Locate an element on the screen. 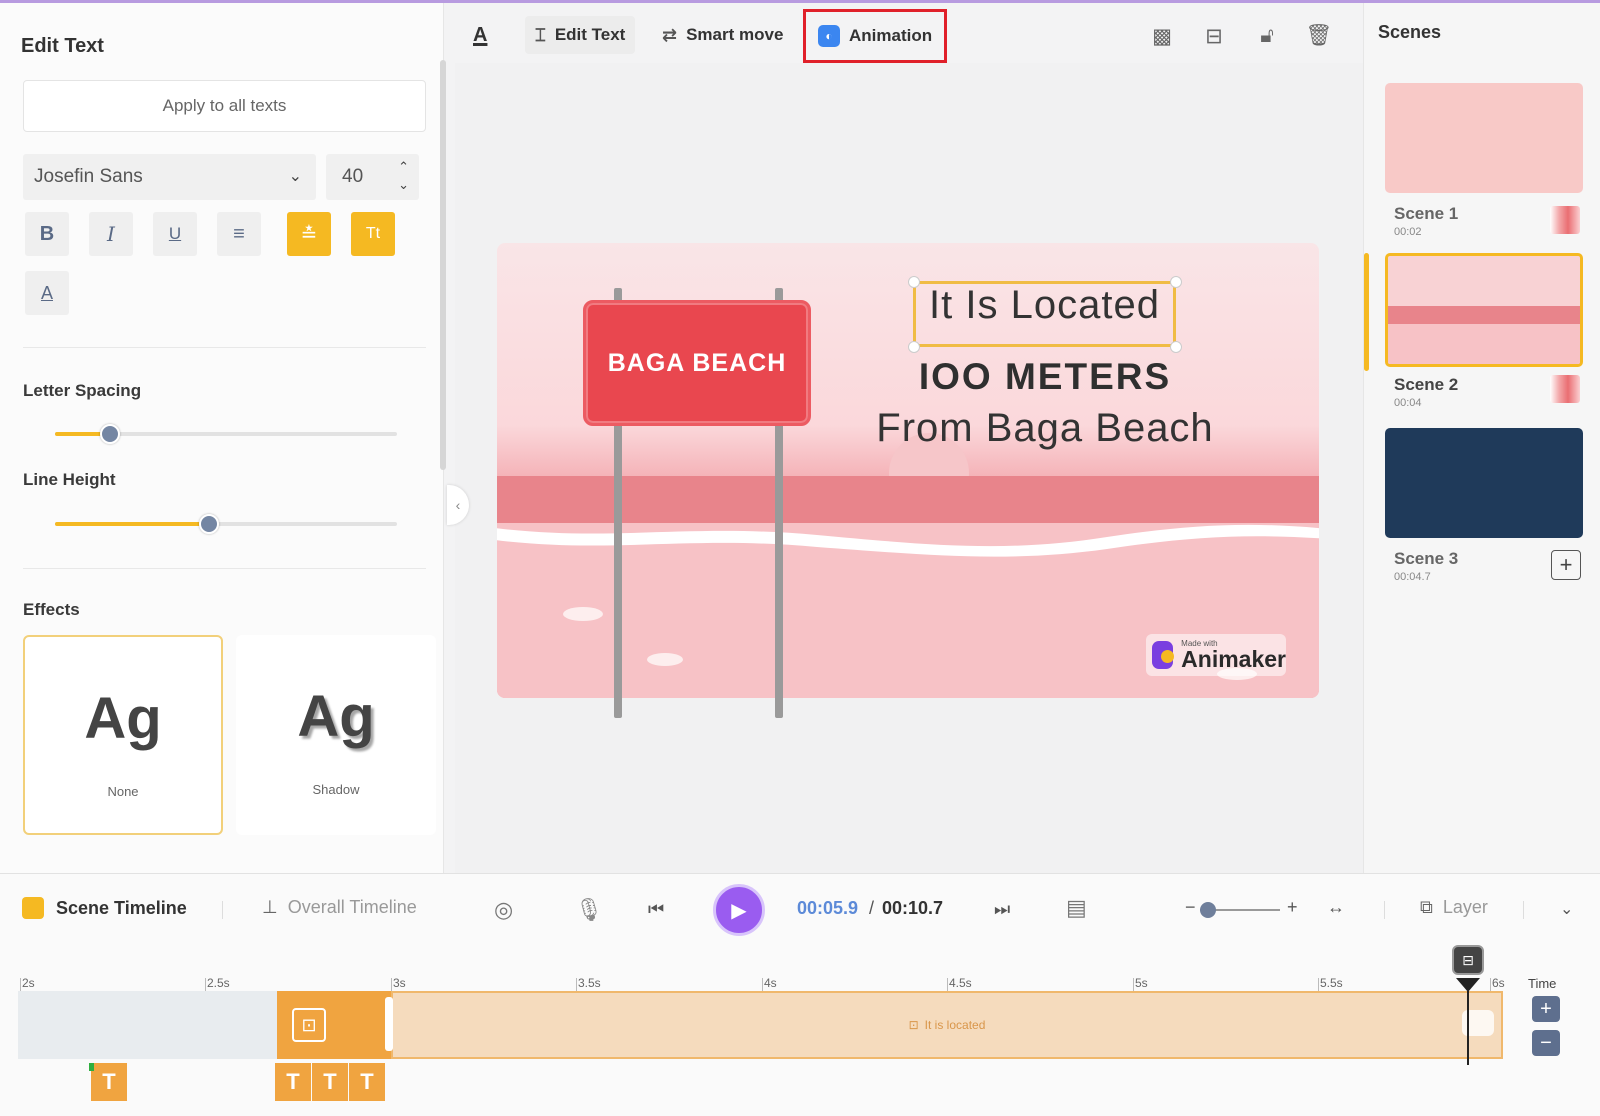 This screenshot has height=1116, width=1600. scene-3-thumbnail is located at coordinates (1484, 483).